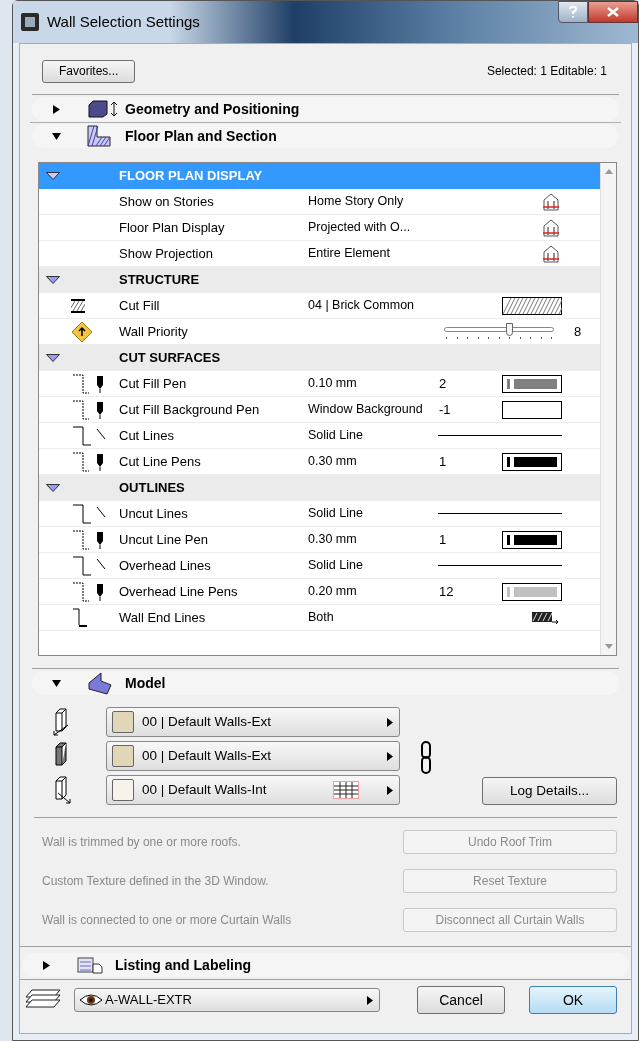  Describe the element at coordinates (443, 461) in the screenshot. I see `pen-number: 1` at that location.